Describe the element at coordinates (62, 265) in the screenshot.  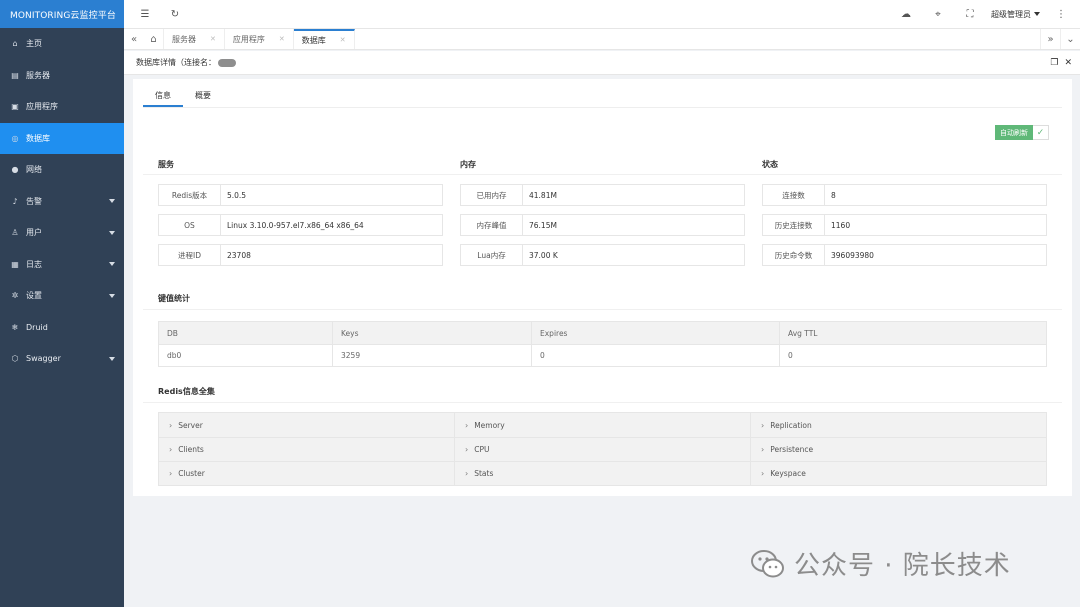
I see `sidebar-item-log: ▦ 日志` at that location.